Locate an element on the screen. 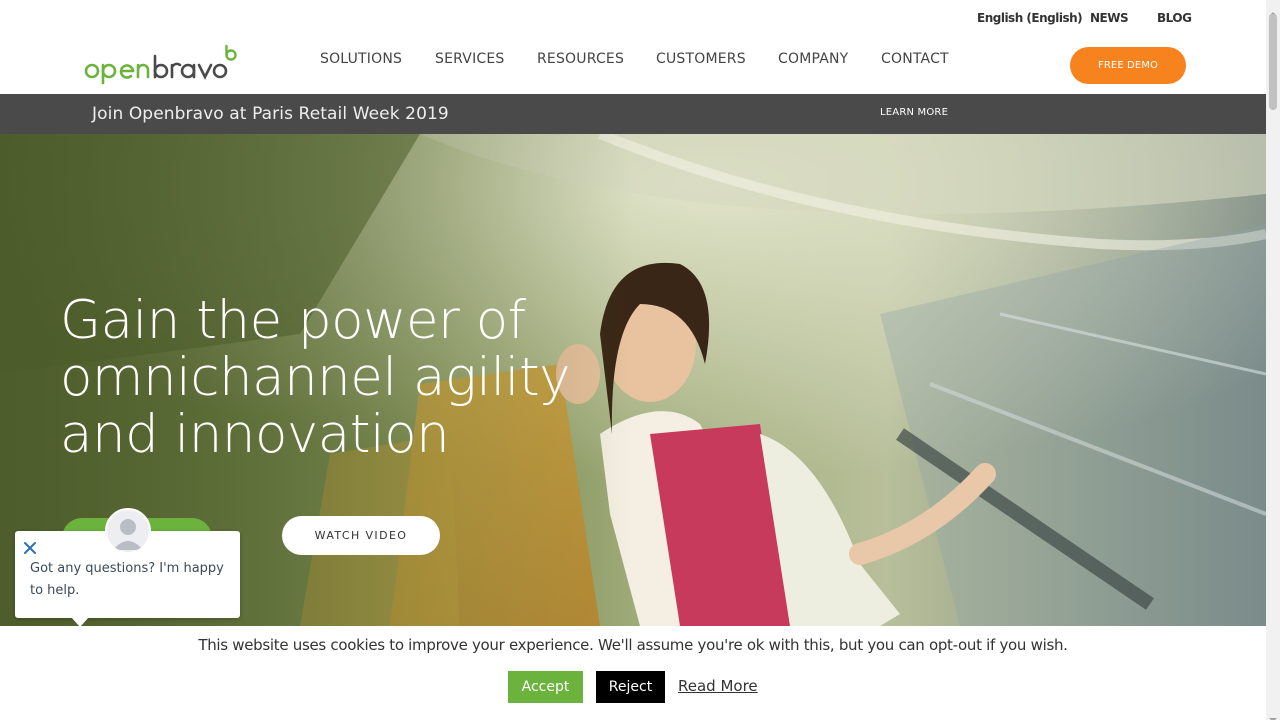  language-selector: English (English) is located at coordinates (1030, 18).